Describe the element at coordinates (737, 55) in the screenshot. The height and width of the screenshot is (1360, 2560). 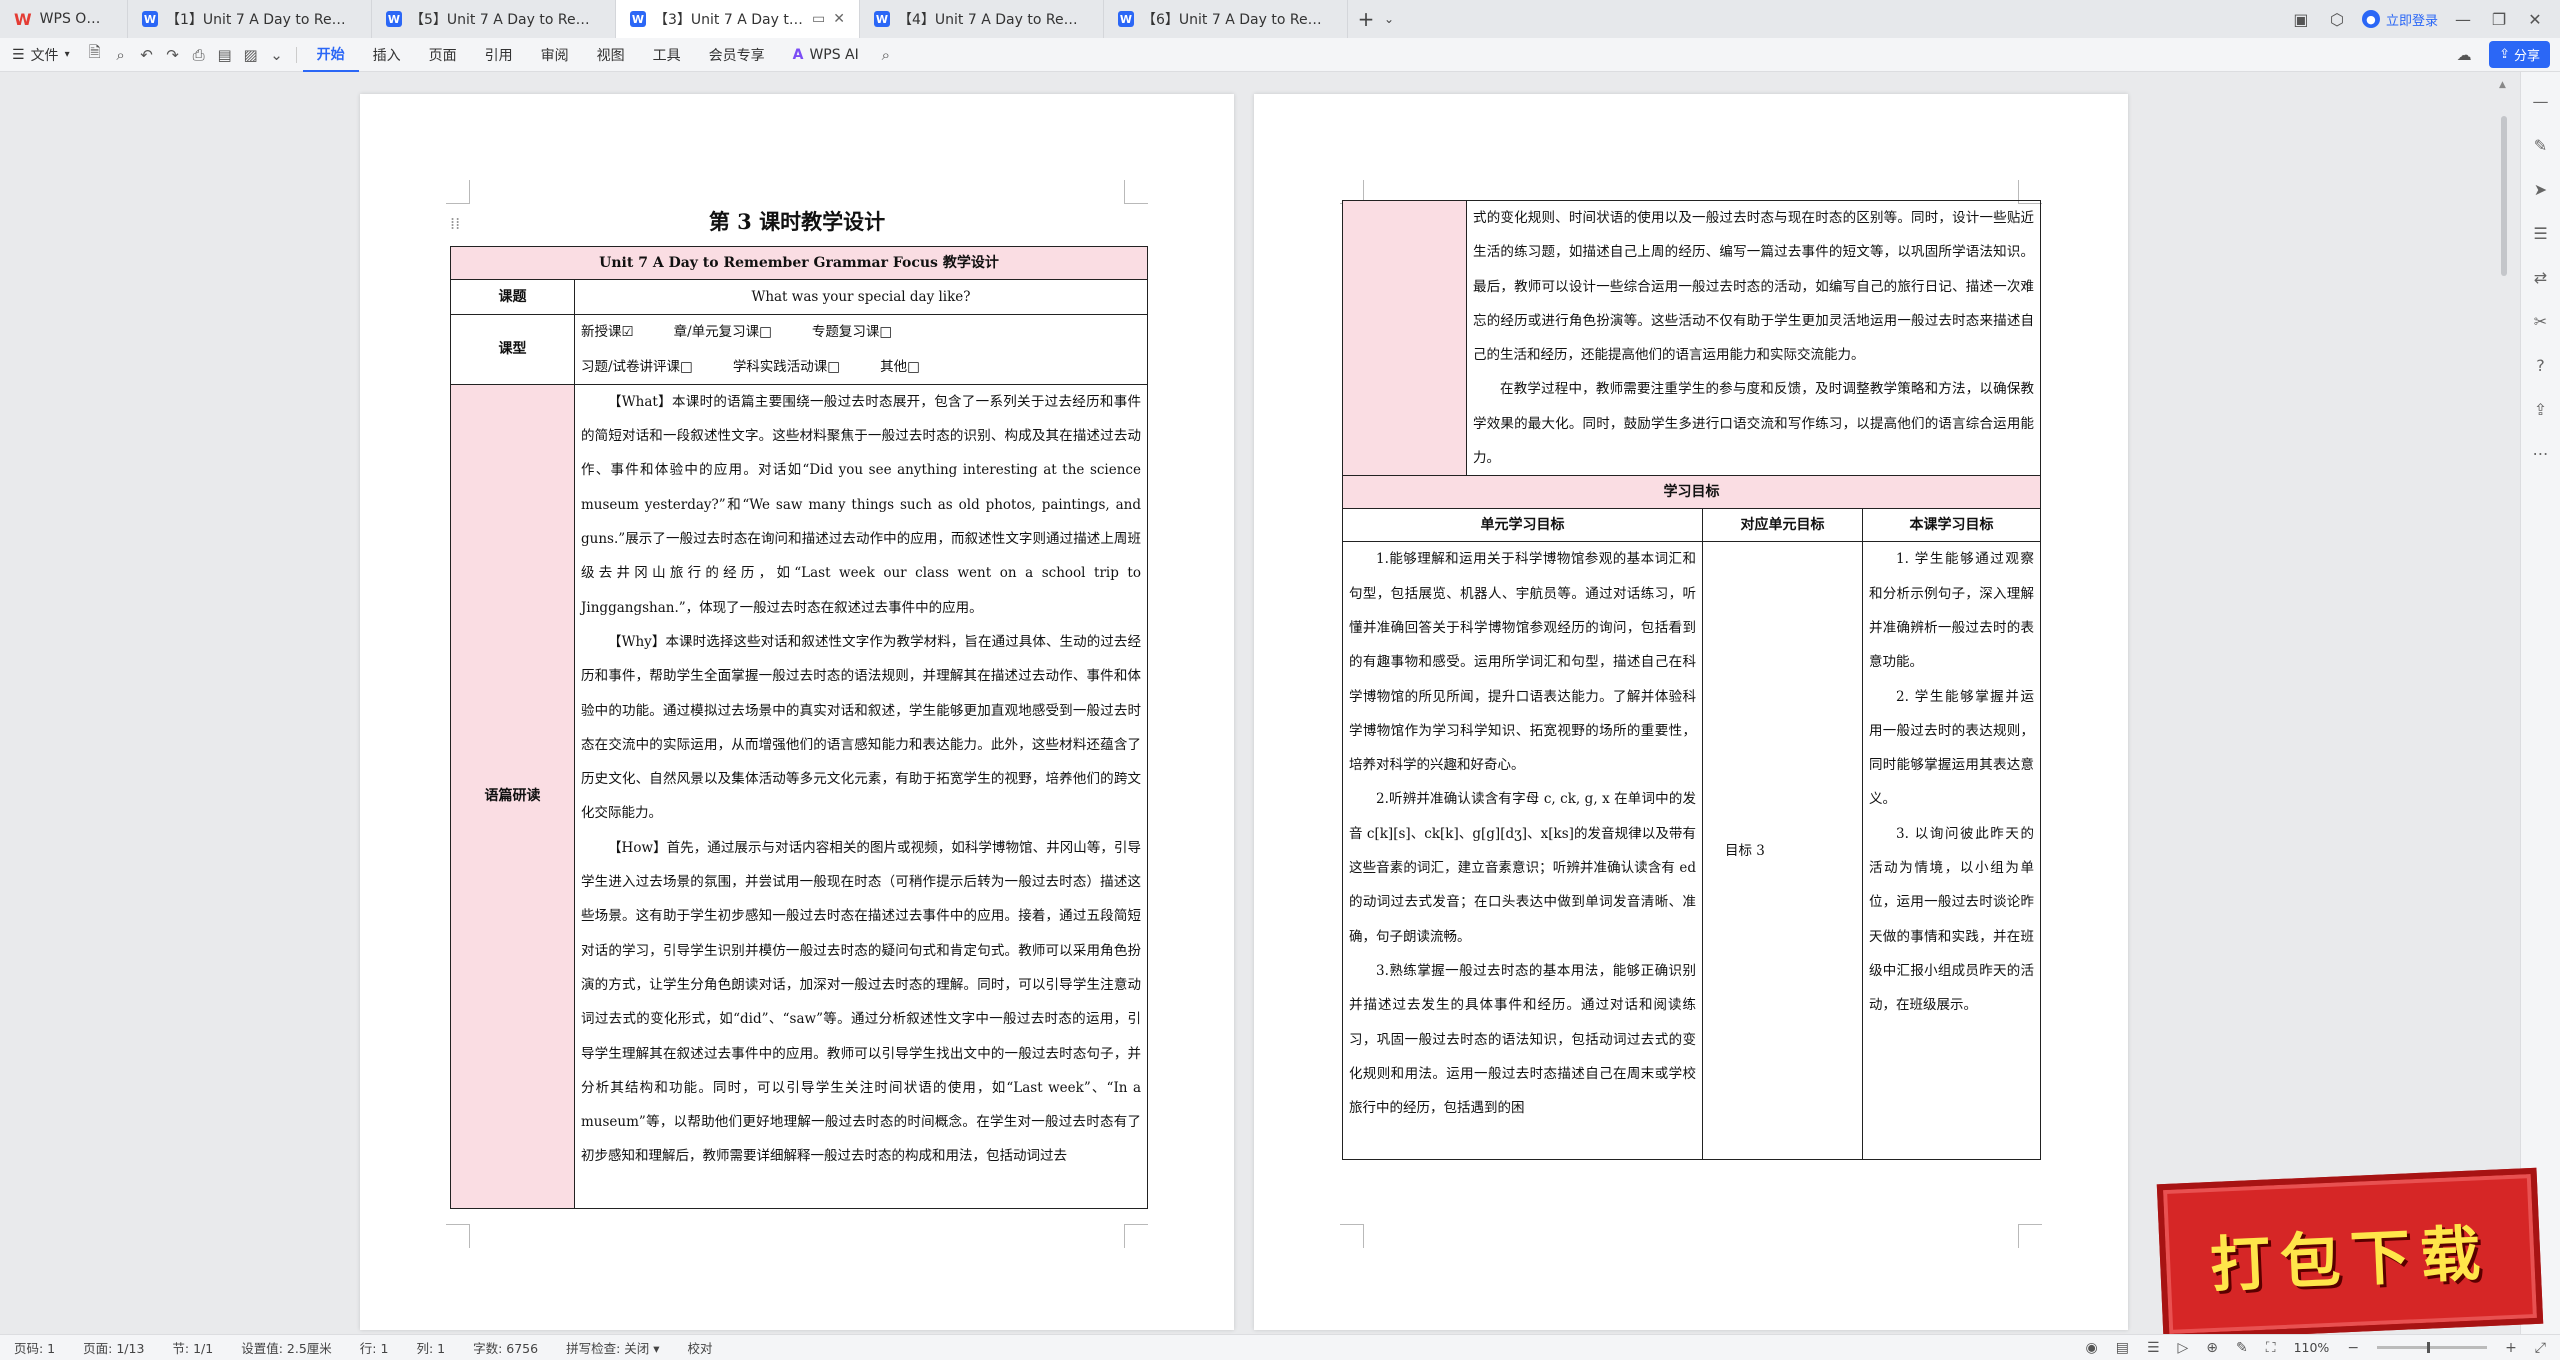
I see `menu-tab-member: 会员专享` at that location.